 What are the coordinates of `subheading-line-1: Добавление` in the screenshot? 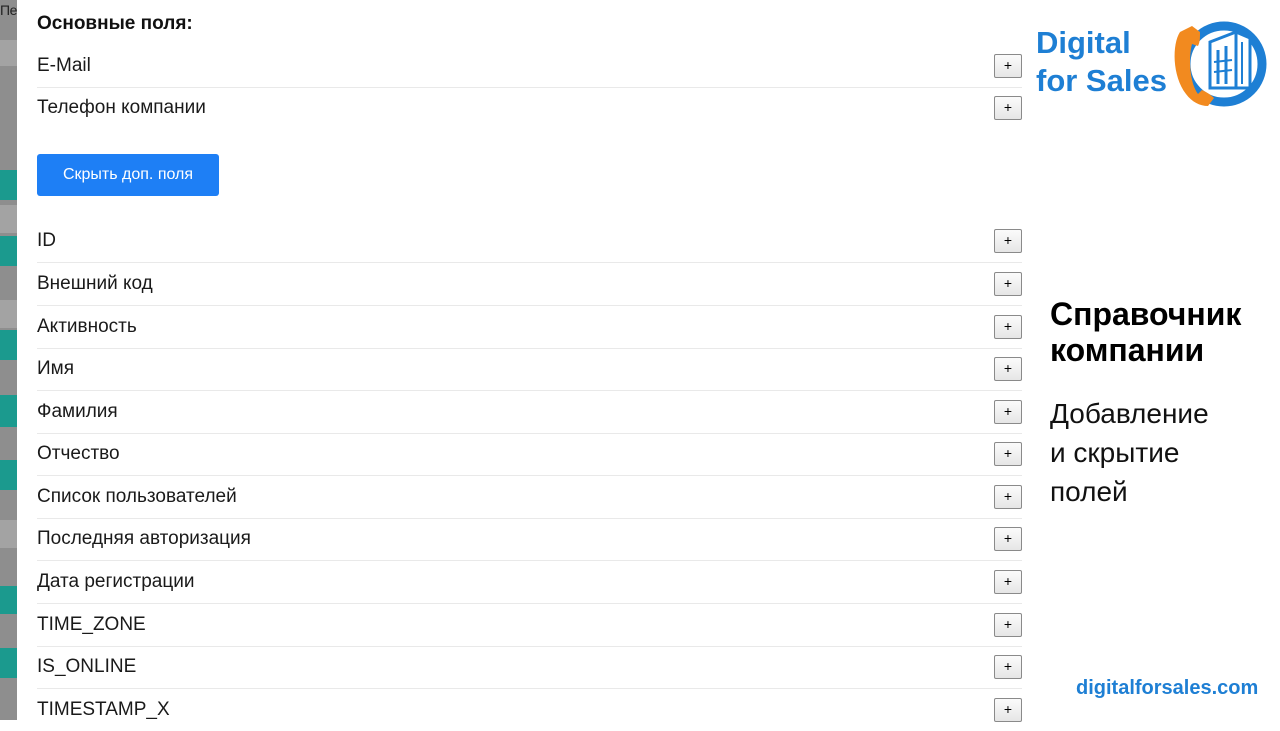 It's located at (1129, 413).